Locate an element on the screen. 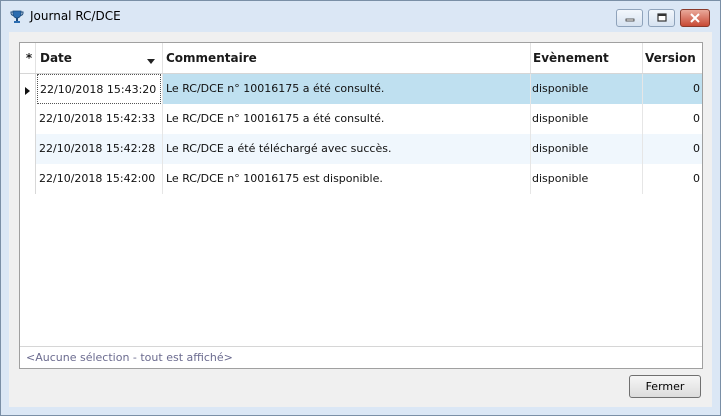 This screenshot has width=721, height=416. cell-commentaire: Le RC/DCE a été téléchargé avec succès. is located at coordinates (347, 149).